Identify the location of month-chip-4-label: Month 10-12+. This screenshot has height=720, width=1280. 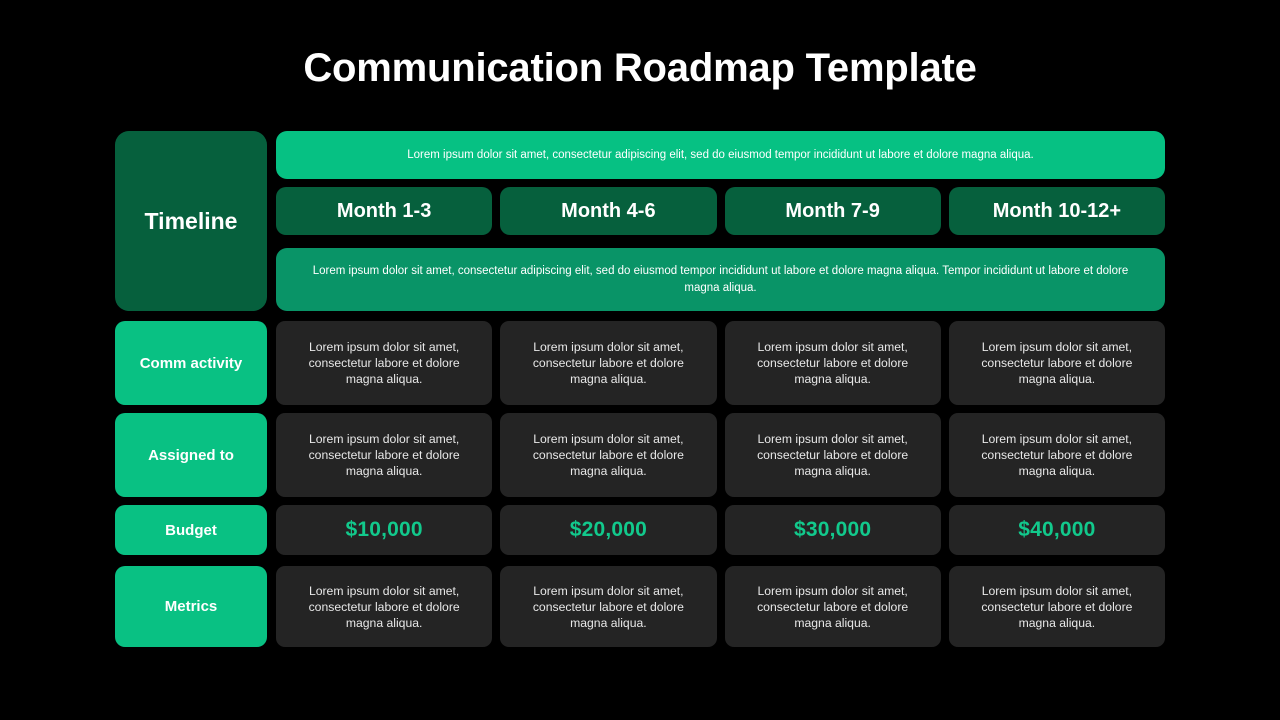
(1057, 210).